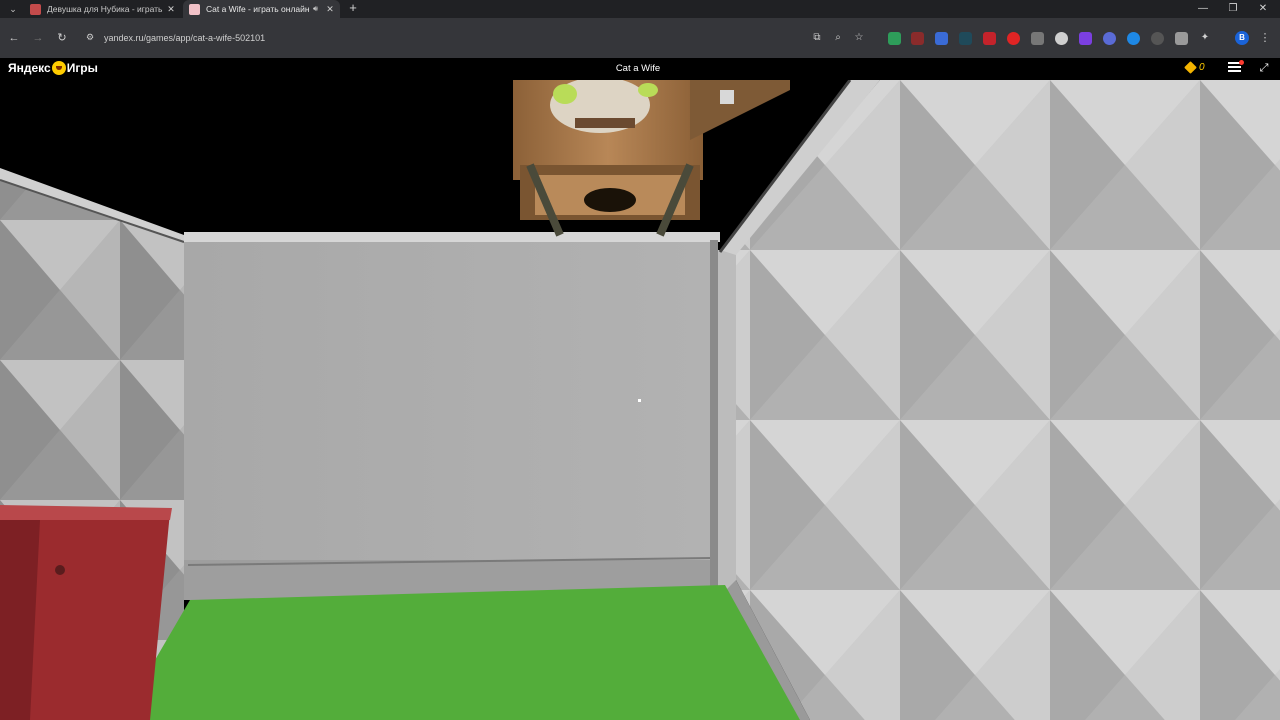 The width and height of the screenshot is (1280, 720). I want to click on extensions-puzzle-icon: ✦, so click(1205, 38).